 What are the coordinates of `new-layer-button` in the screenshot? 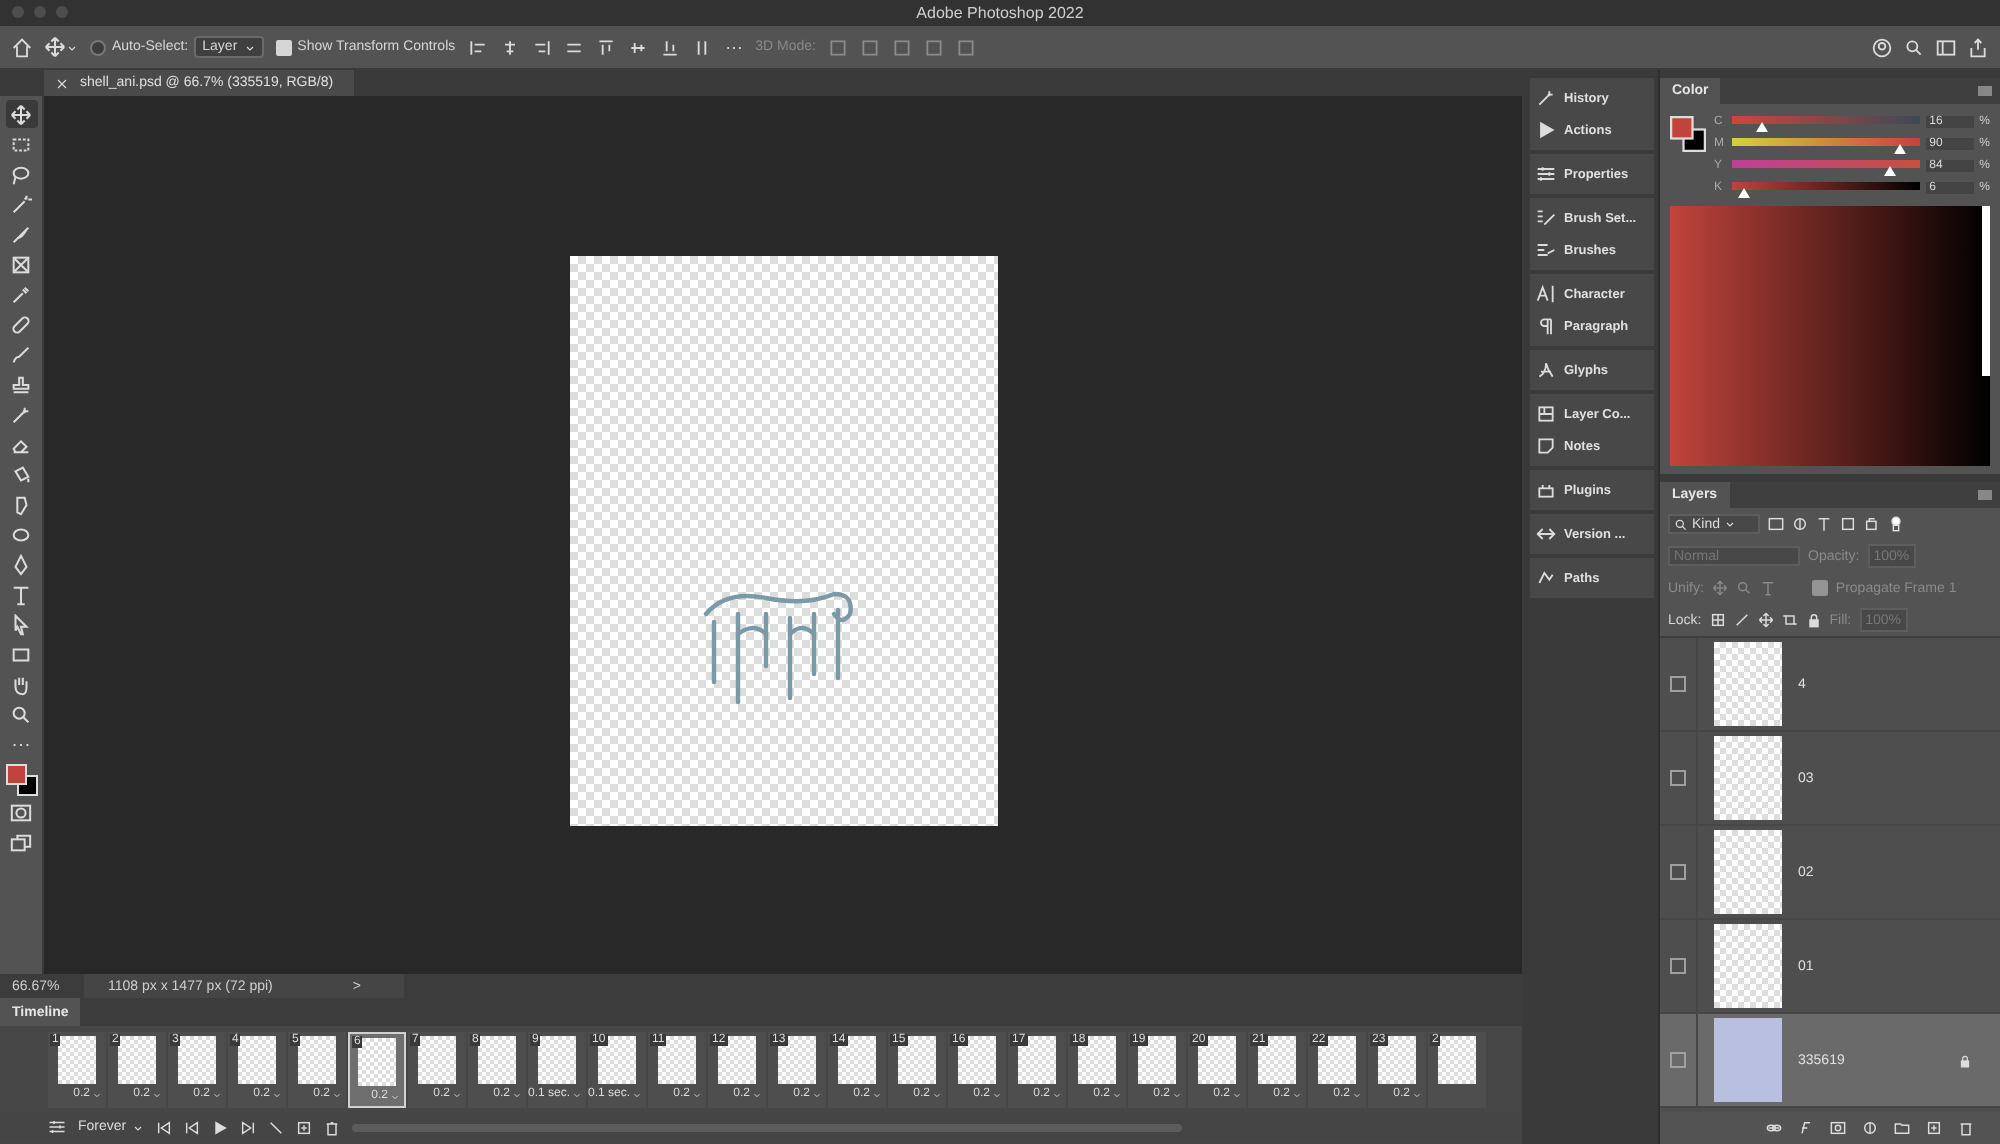 It's located at (1934, 1128).